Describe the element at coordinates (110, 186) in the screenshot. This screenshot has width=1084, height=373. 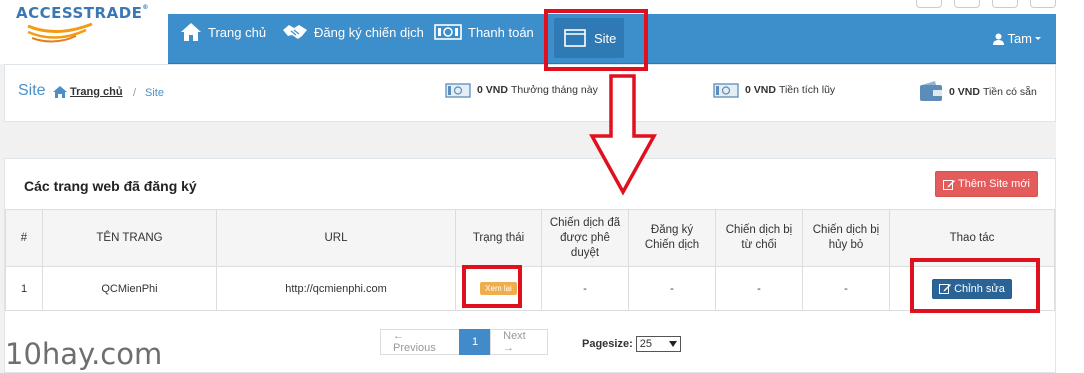
I see `panel-title: Các trang web đã đăng ký` at that location.